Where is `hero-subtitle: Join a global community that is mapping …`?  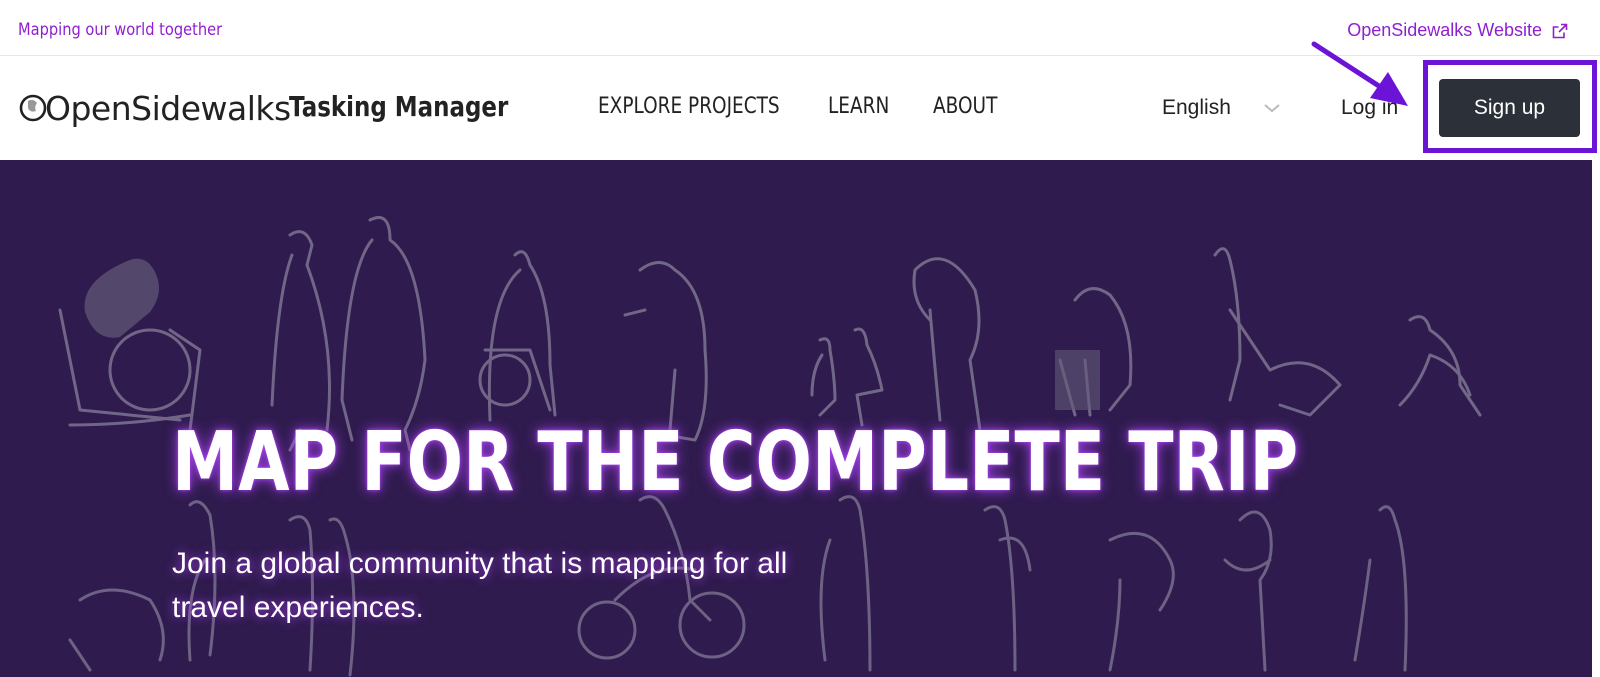
hero-subtitle: Join a global community that is mapping … is located at coordinates (480, 585).